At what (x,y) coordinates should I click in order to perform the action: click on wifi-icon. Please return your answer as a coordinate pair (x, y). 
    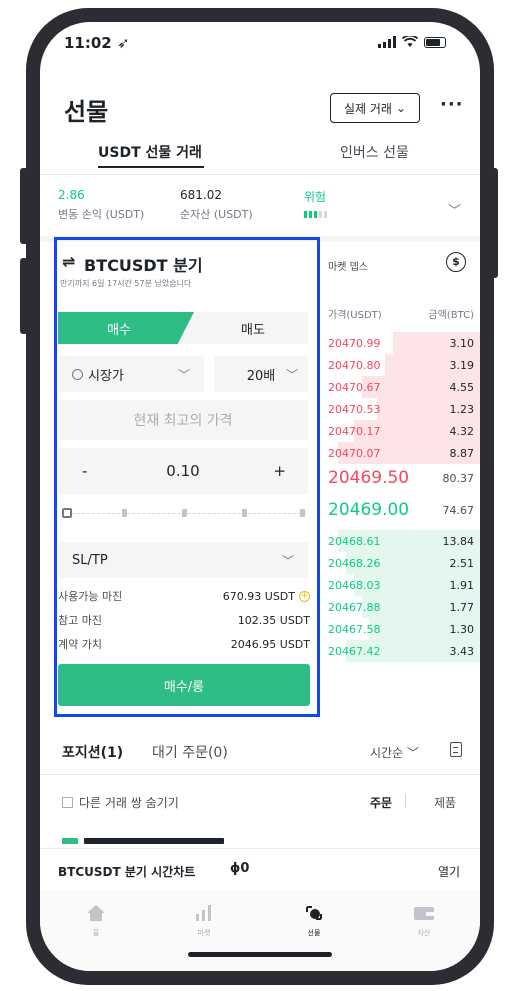
    Looking at the image, I should click on (410, 41).